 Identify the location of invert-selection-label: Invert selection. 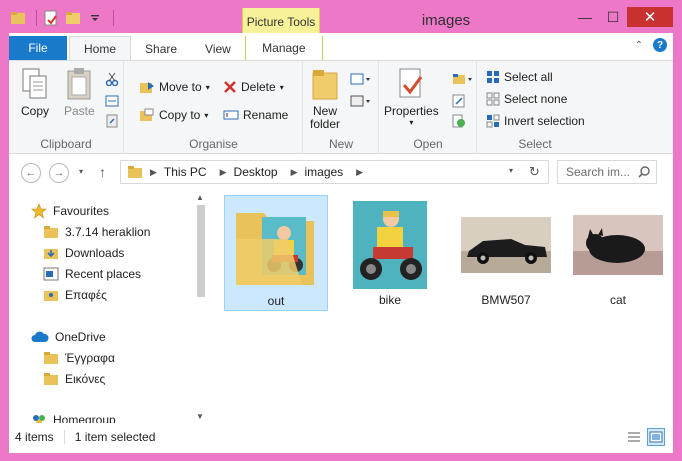
(544, 121).